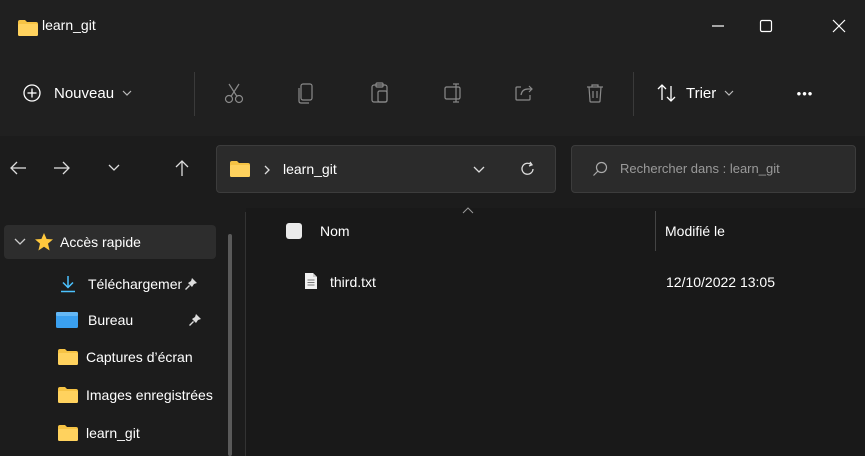 This screenshot has width=865, height=456. I want to click on download-icon, so click(68, 284).